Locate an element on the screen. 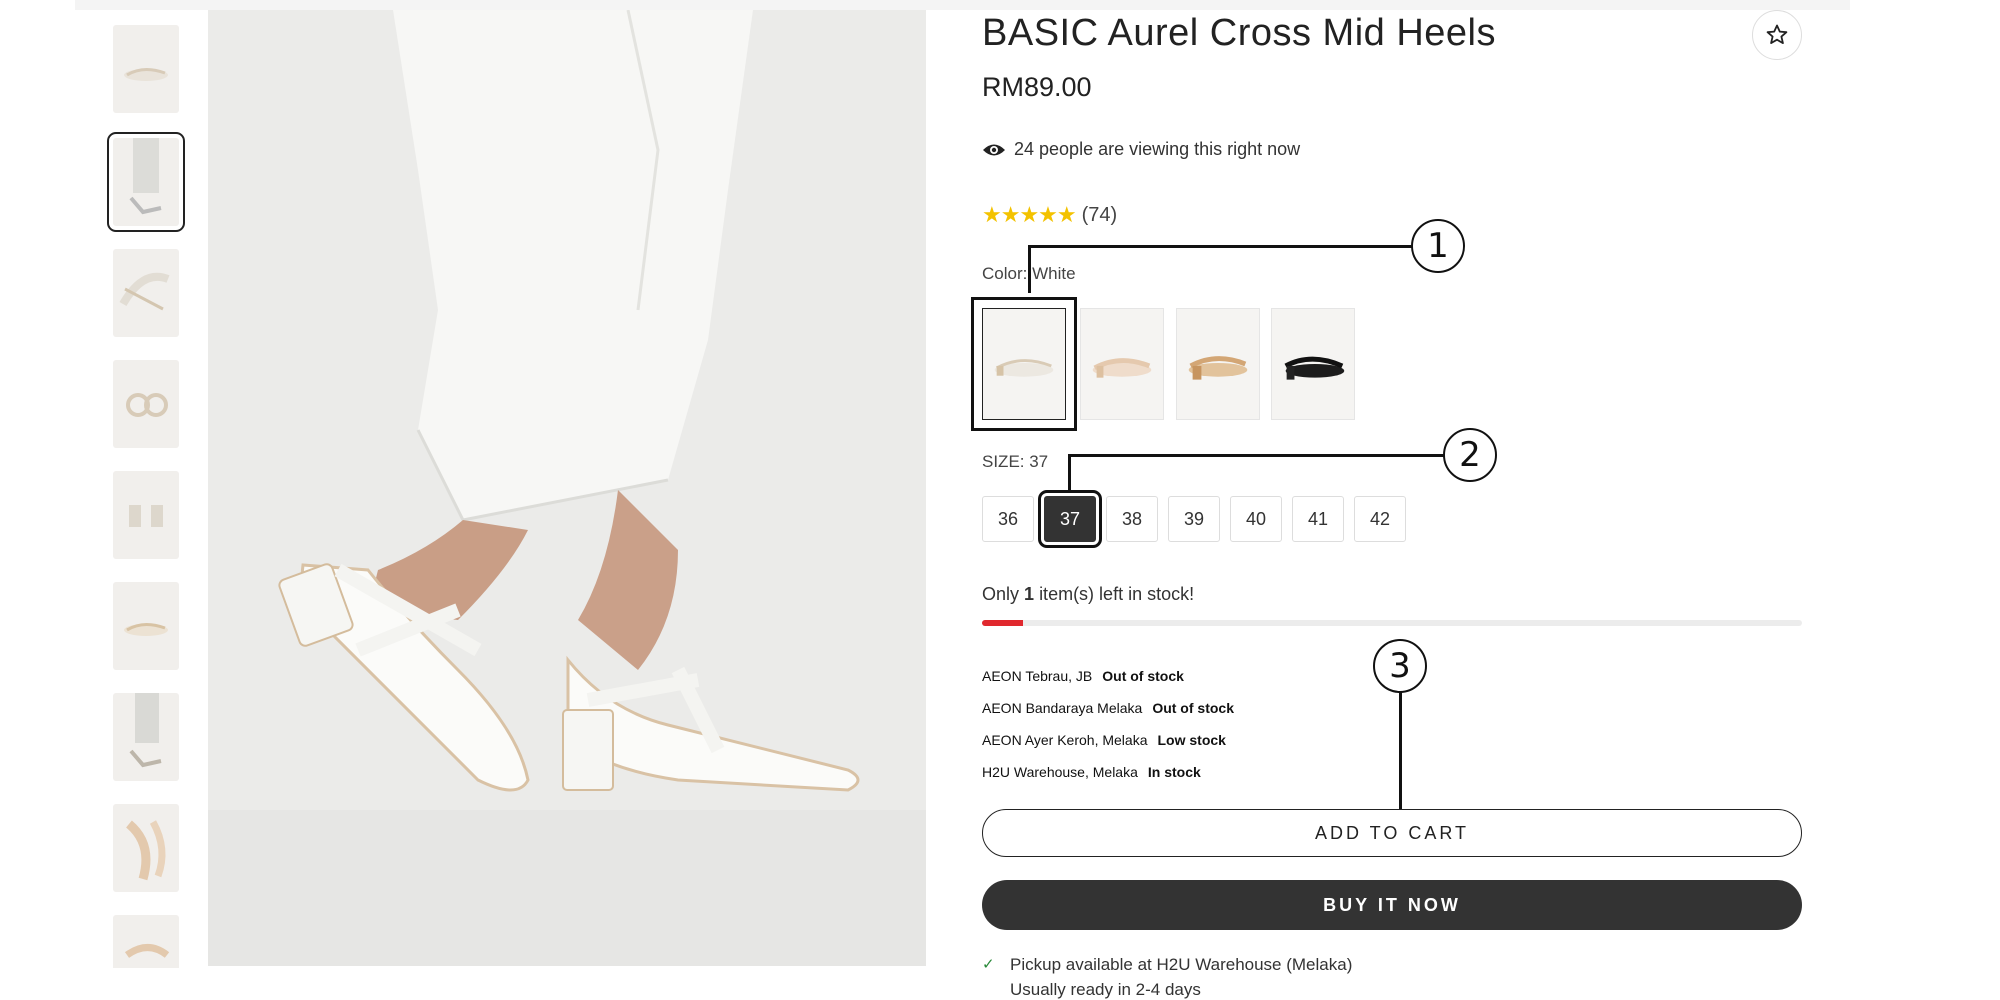 Image resolution: width=2000 pixels, height=1000 pixels. callout-1: 1 is located at coordinates (1438, 246).